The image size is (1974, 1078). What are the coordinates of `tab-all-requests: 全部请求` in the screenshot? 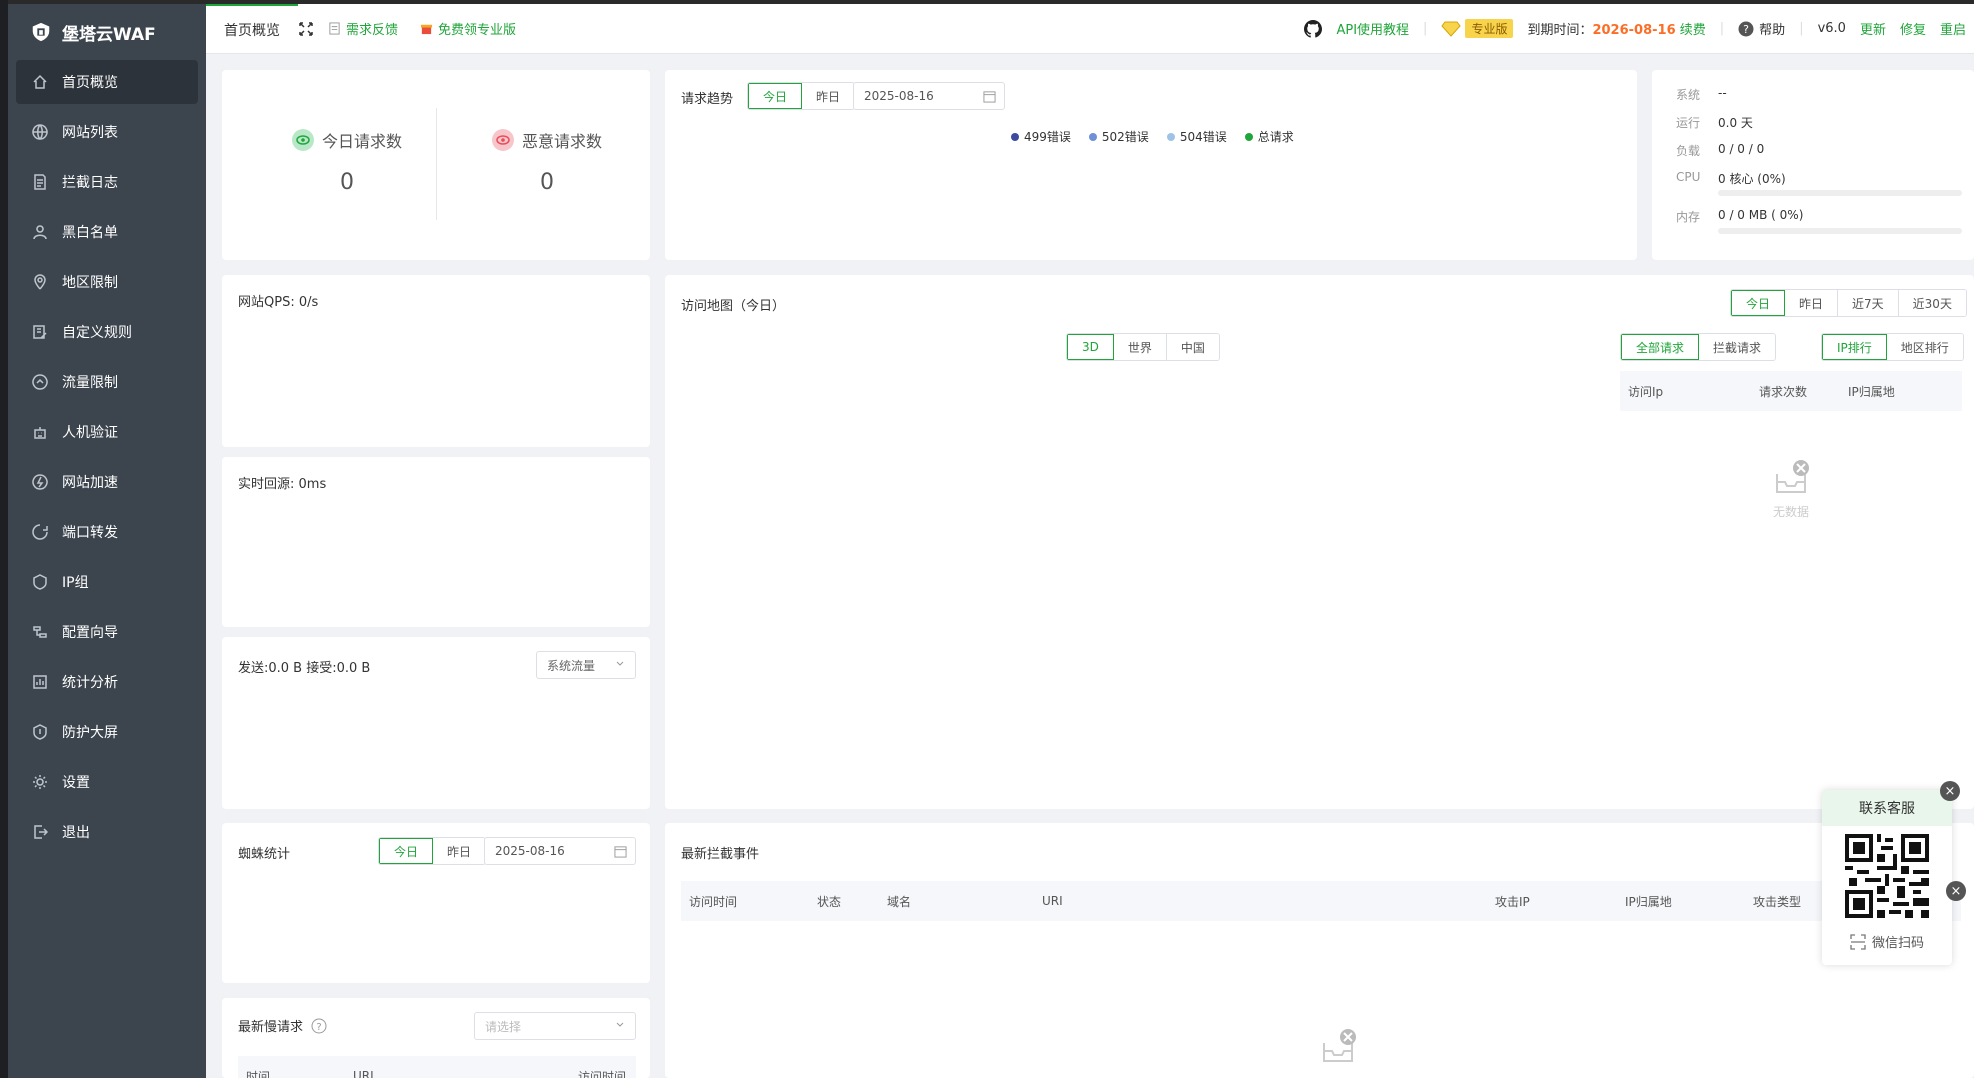 It's located at (1660, 347).